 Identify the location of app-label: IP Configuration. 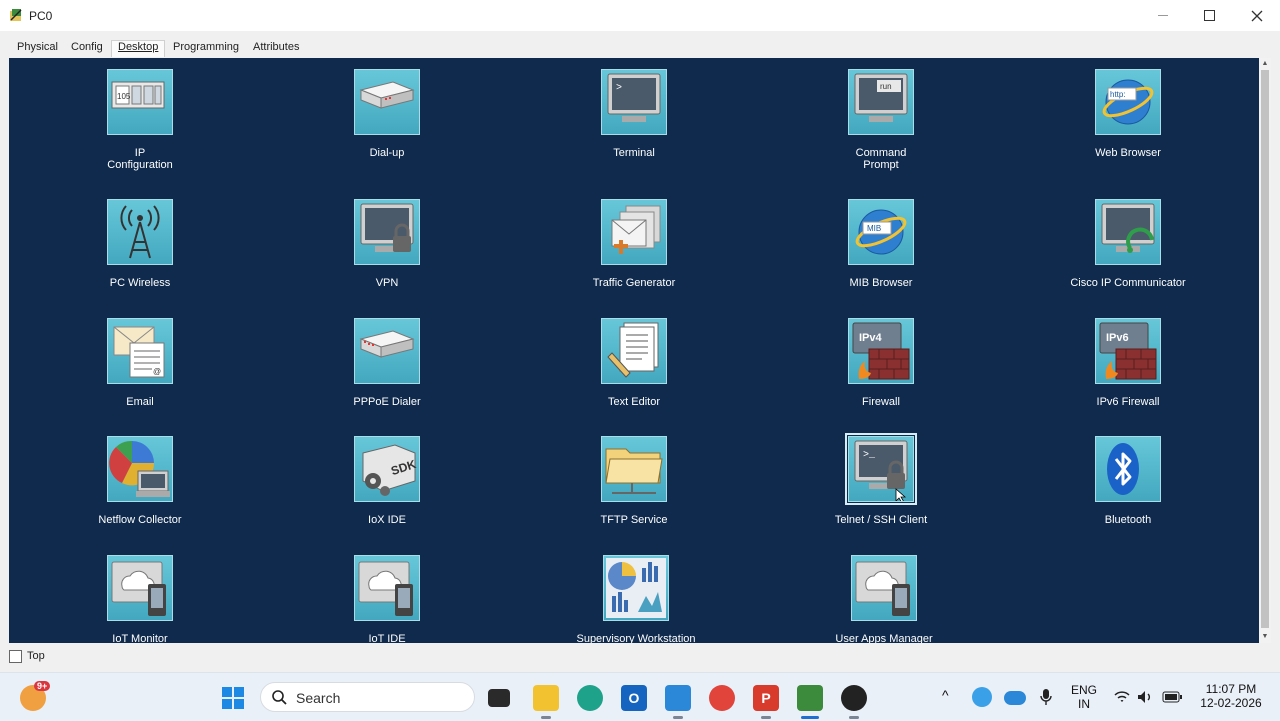
(140, 159).